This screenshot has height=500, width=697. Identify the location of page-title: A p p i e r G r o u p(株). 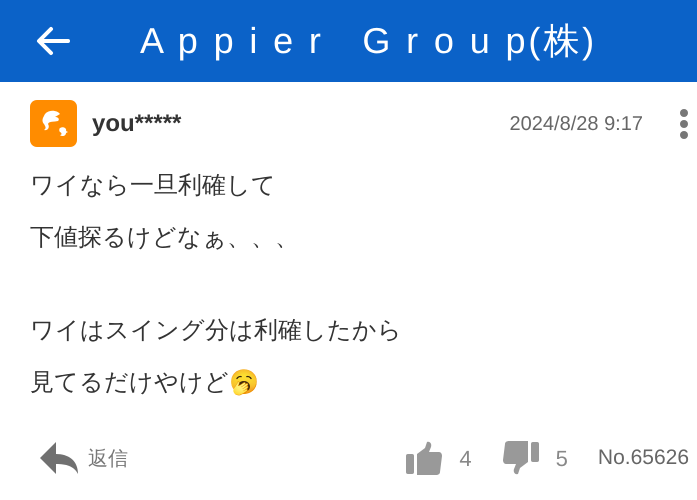
(369, 41).